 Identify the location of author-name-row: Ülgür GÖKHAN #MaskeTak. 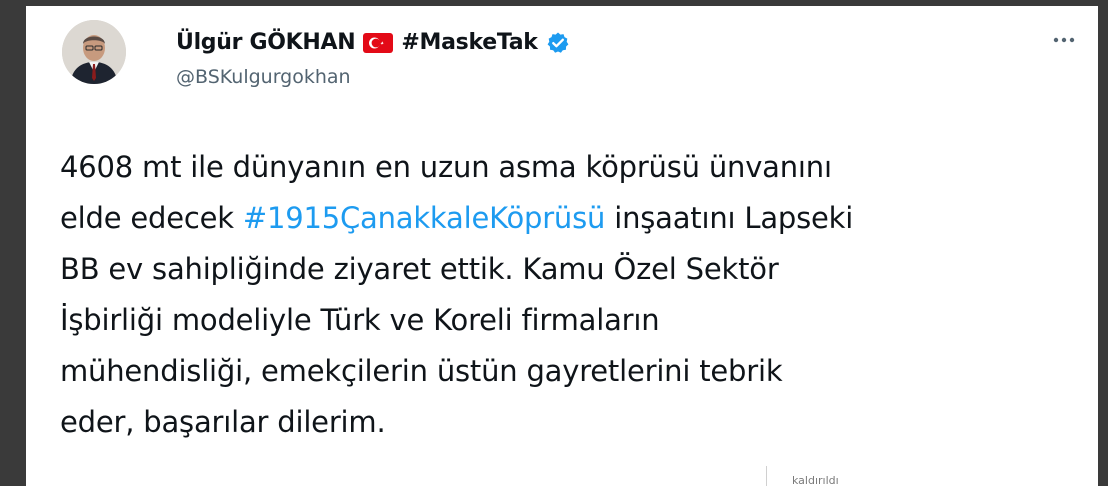
(373, 42).